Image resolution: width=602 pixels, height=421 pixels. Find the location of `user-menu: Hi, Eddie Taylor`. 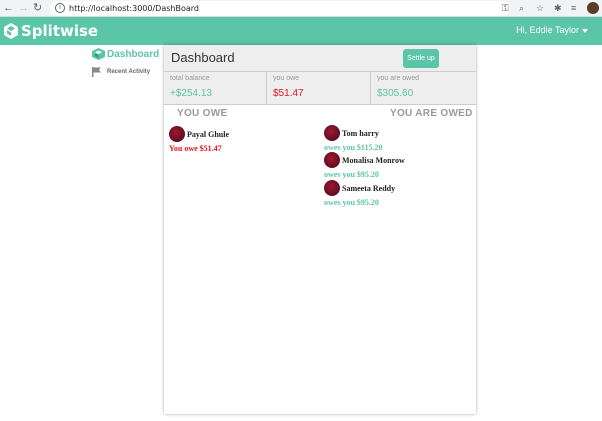

user-menu: Hi, Eddie Taylor is located at coordinates (552, 30).